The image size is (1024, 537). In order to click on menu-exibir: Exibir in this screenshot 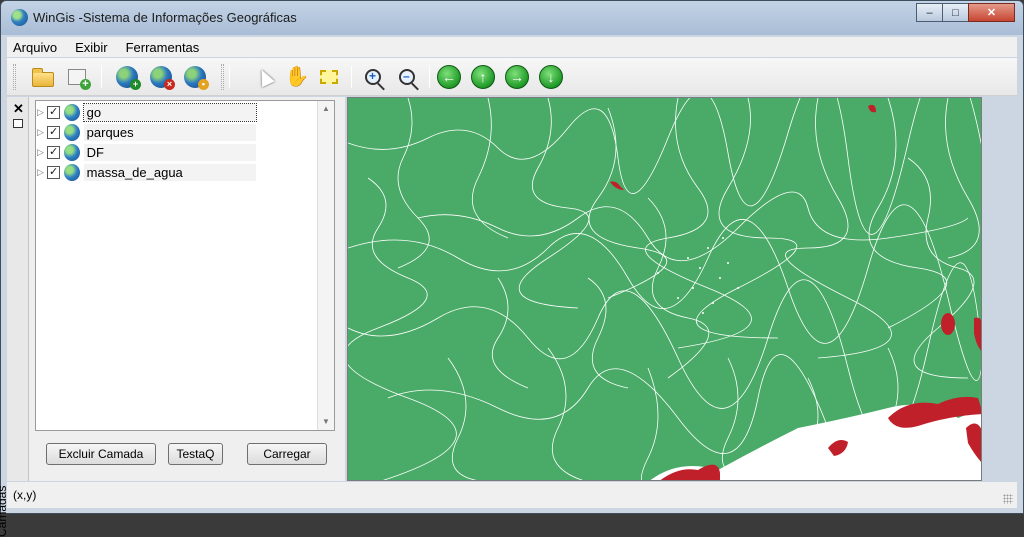, I will do `click(91, 47)`.